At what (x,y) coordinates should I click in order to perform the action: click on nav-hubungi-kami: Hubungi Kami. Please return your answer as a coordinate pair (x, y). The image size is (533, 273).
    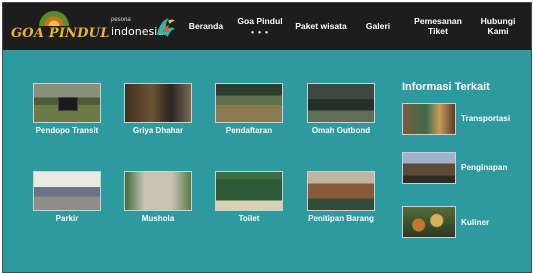
    Looking at the image, I should click on (498, 26).